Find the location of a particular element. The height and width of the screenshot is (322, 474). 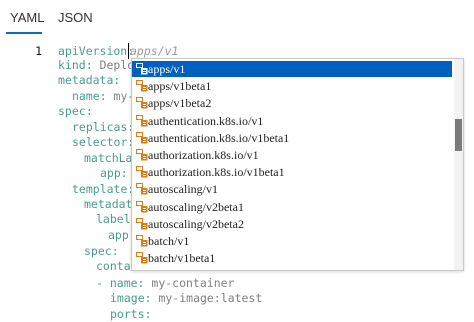

suggestion-item: batch/v1beta1 is located at coordinates (292, 258).